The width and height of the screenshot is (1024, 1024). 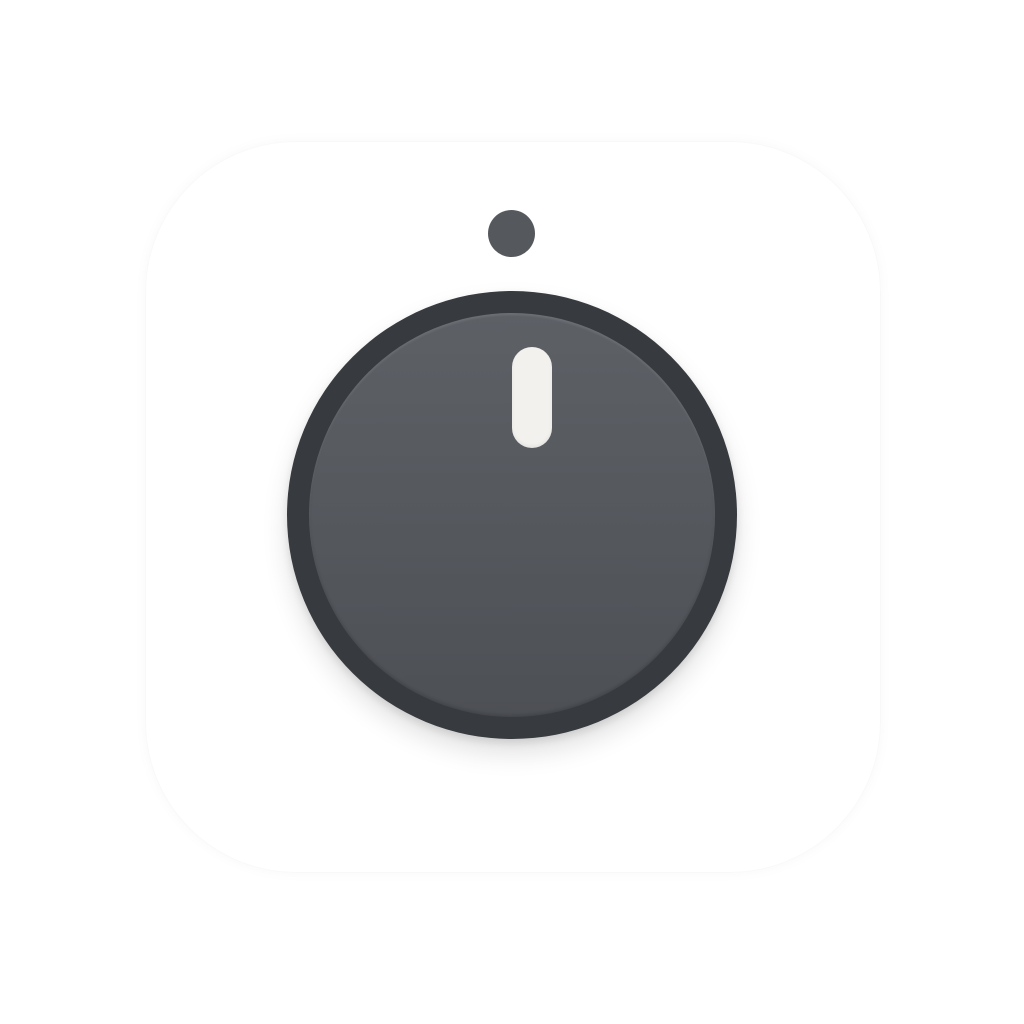 What do you see at coordinates (511, 233) in the screenshot?
I see `indicator-dot` at bounding box center [511, 233].